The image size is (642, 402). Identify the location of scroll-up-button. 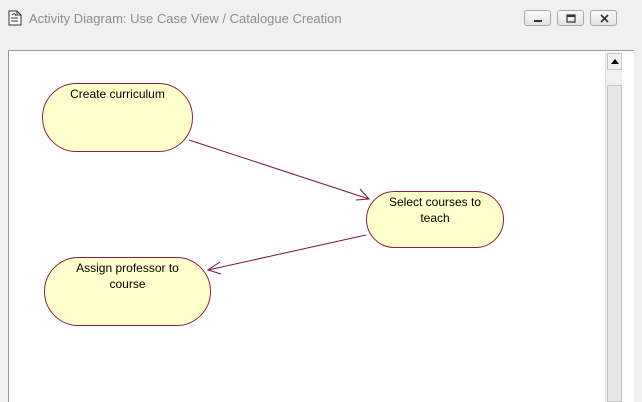
(614, 61).